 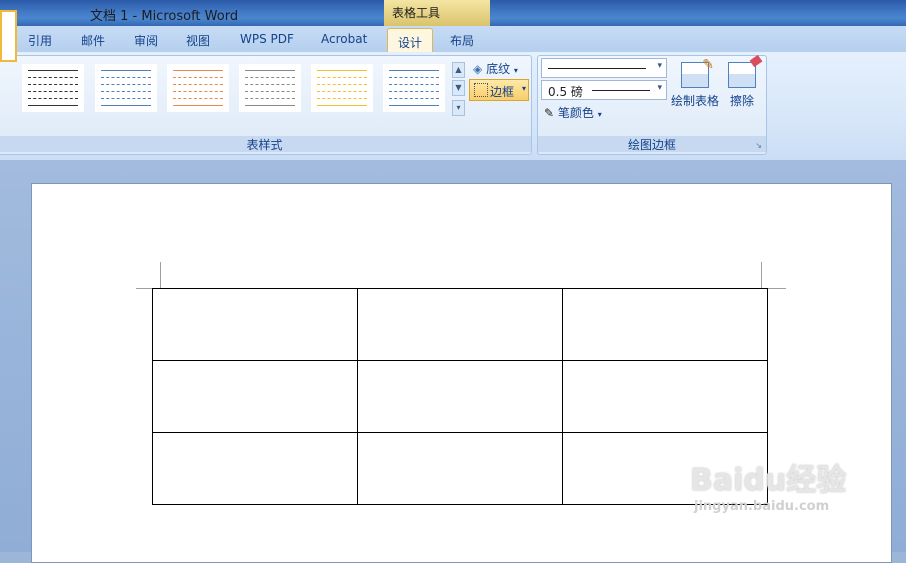 What do you see at coordinates (604, 68) in the screenshot?
I see `line-style-select: ▾` at bounding box center [604, 68].